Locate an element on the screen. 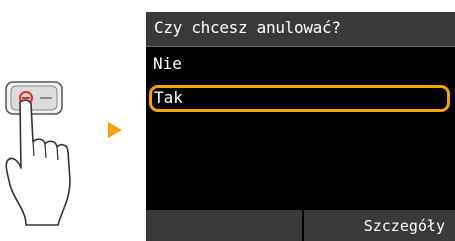 The height and width of the screenshot is (241, 455). arrow-right-icon is located at coordinates (115, 130).